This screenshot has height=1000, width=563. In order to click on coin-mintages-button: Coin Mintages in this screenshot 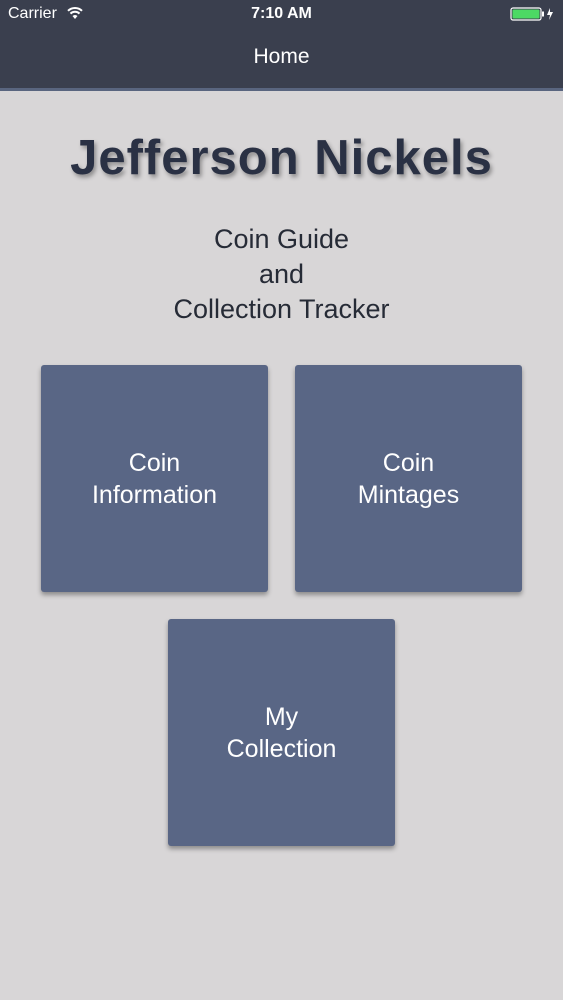, I will do `click(408, 478)`.